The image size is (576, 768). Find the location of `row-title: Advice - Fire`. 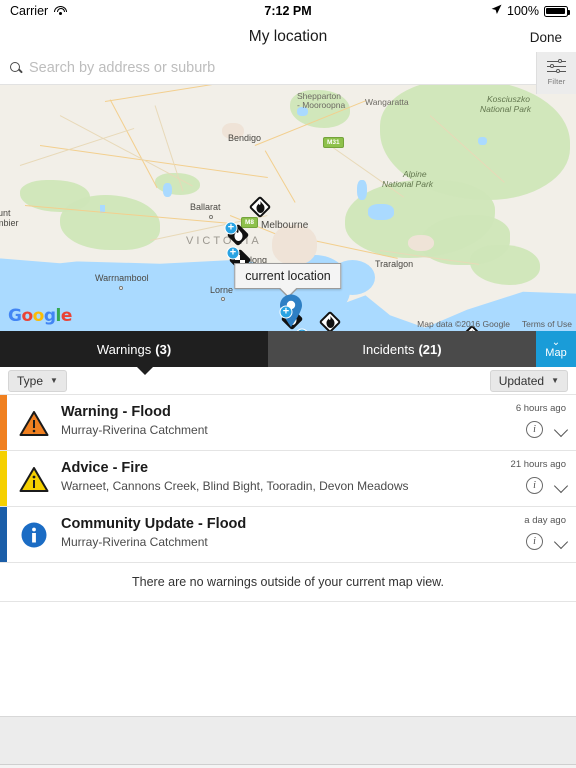

row-title: Advice - Fire is located at coordinates (105, 468).